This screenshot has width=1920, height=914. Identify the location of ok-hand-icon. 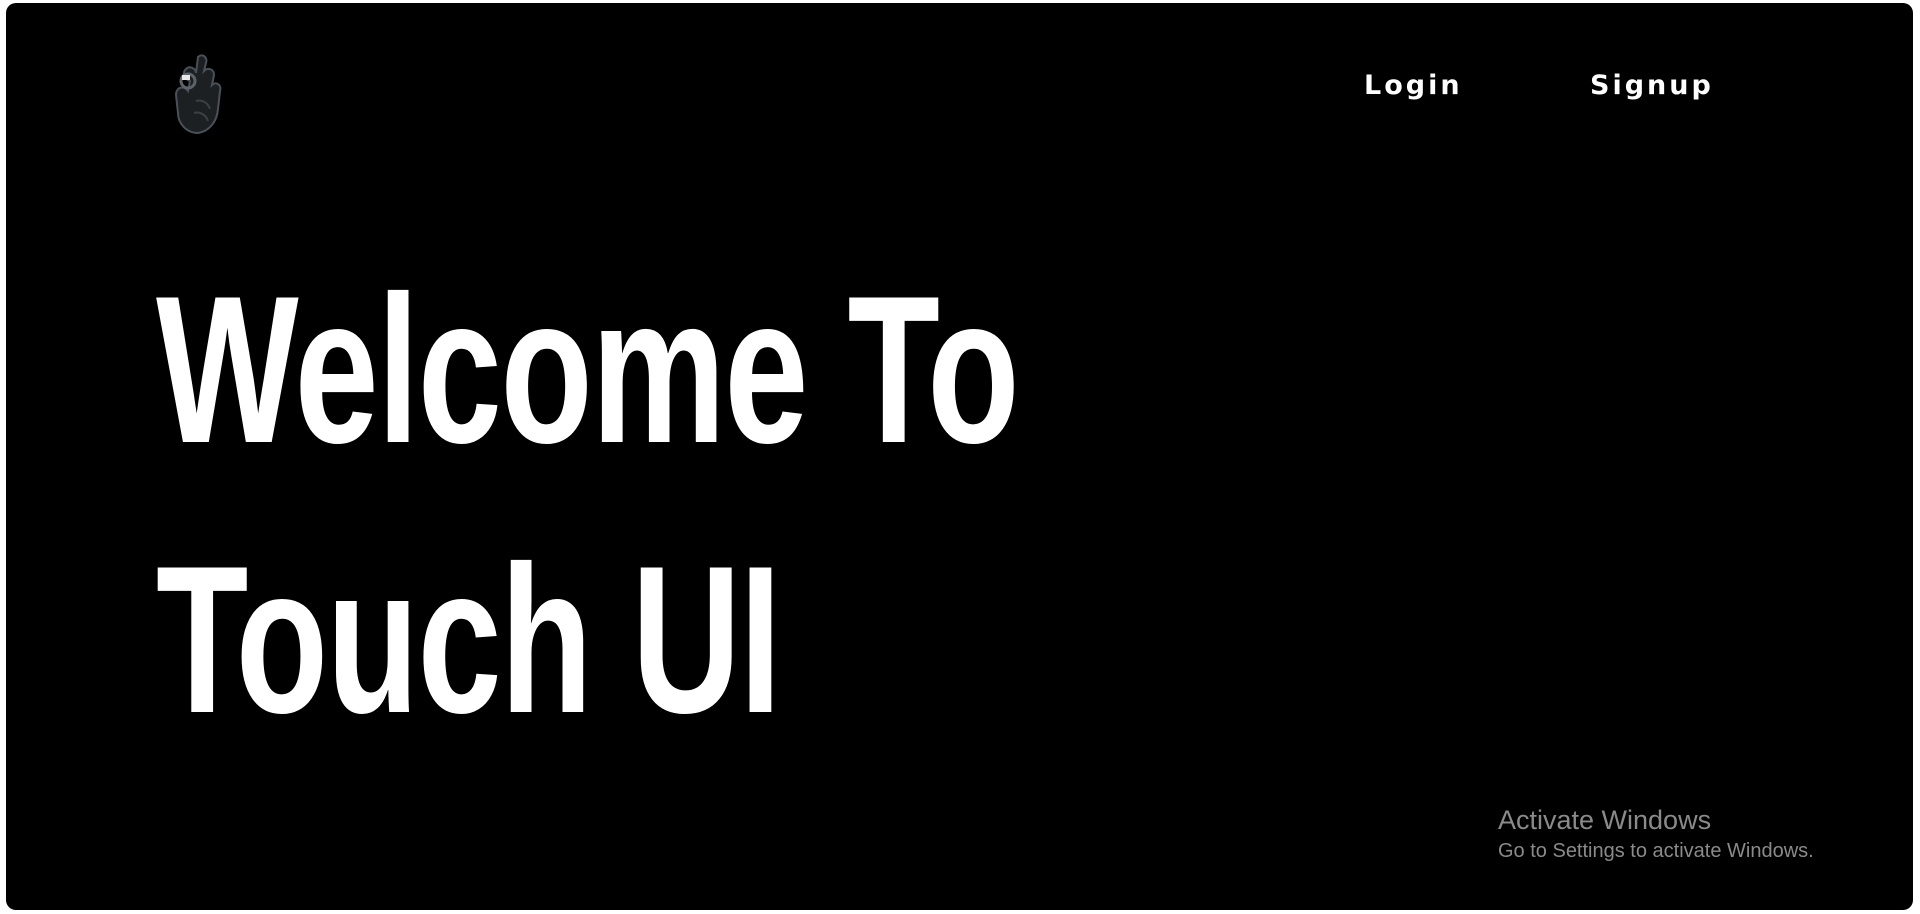
(200, 93).